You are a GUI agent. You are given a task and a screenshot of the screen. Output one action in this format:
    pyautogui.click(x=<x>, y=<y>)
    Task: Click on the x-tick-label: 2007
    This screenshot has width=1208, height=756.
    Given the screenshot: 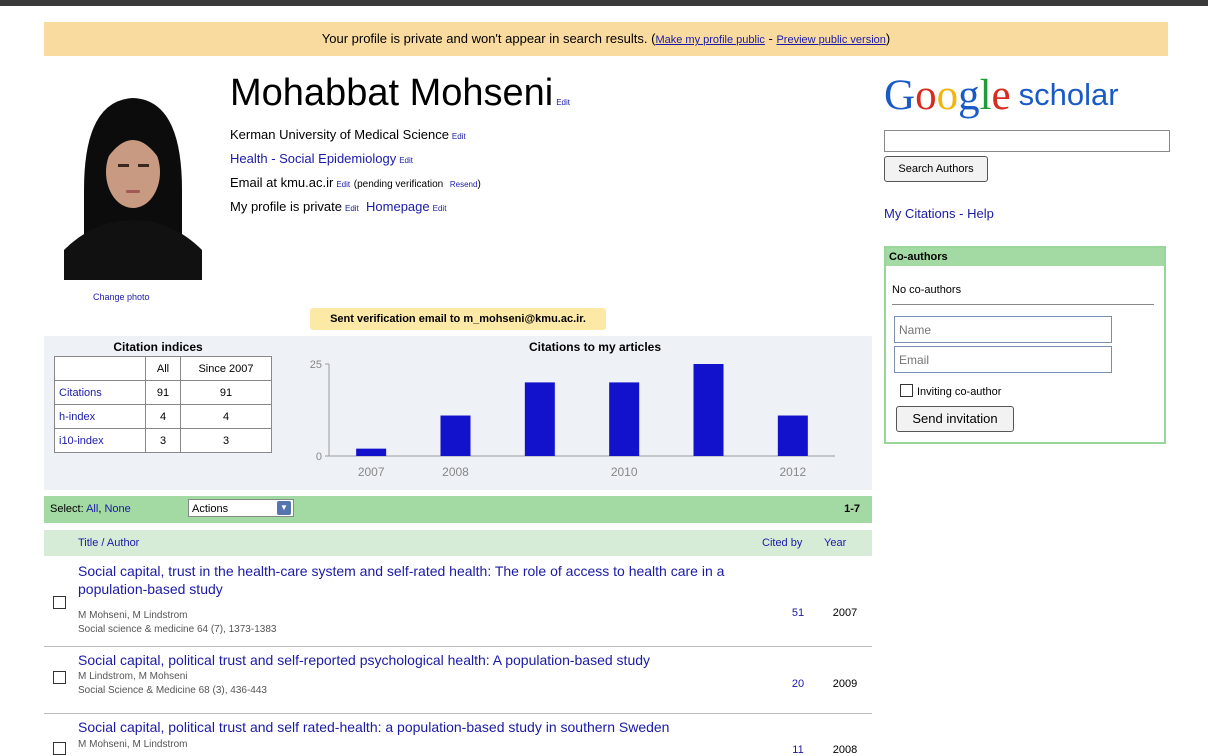 What is the action you would take?
    pyautogui.click(x=371, y=472)
    